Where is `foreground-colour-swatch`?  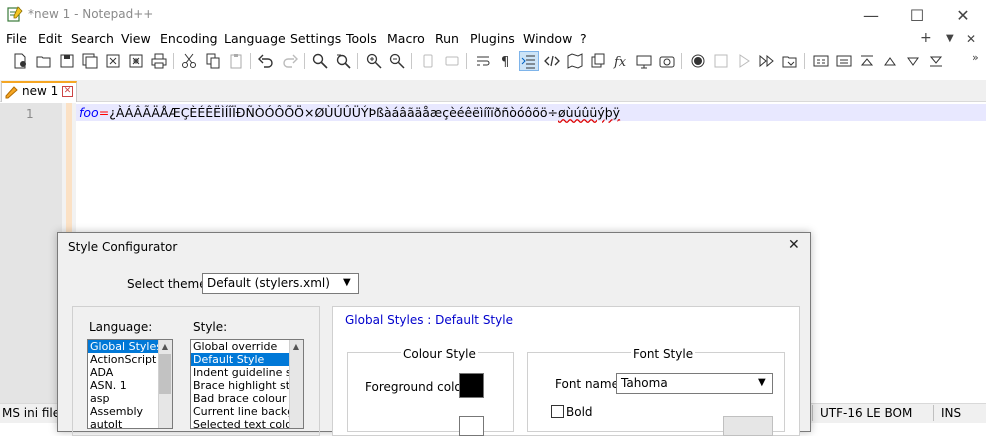
foreground-colour-swatch is located at coordinates (471, 385).